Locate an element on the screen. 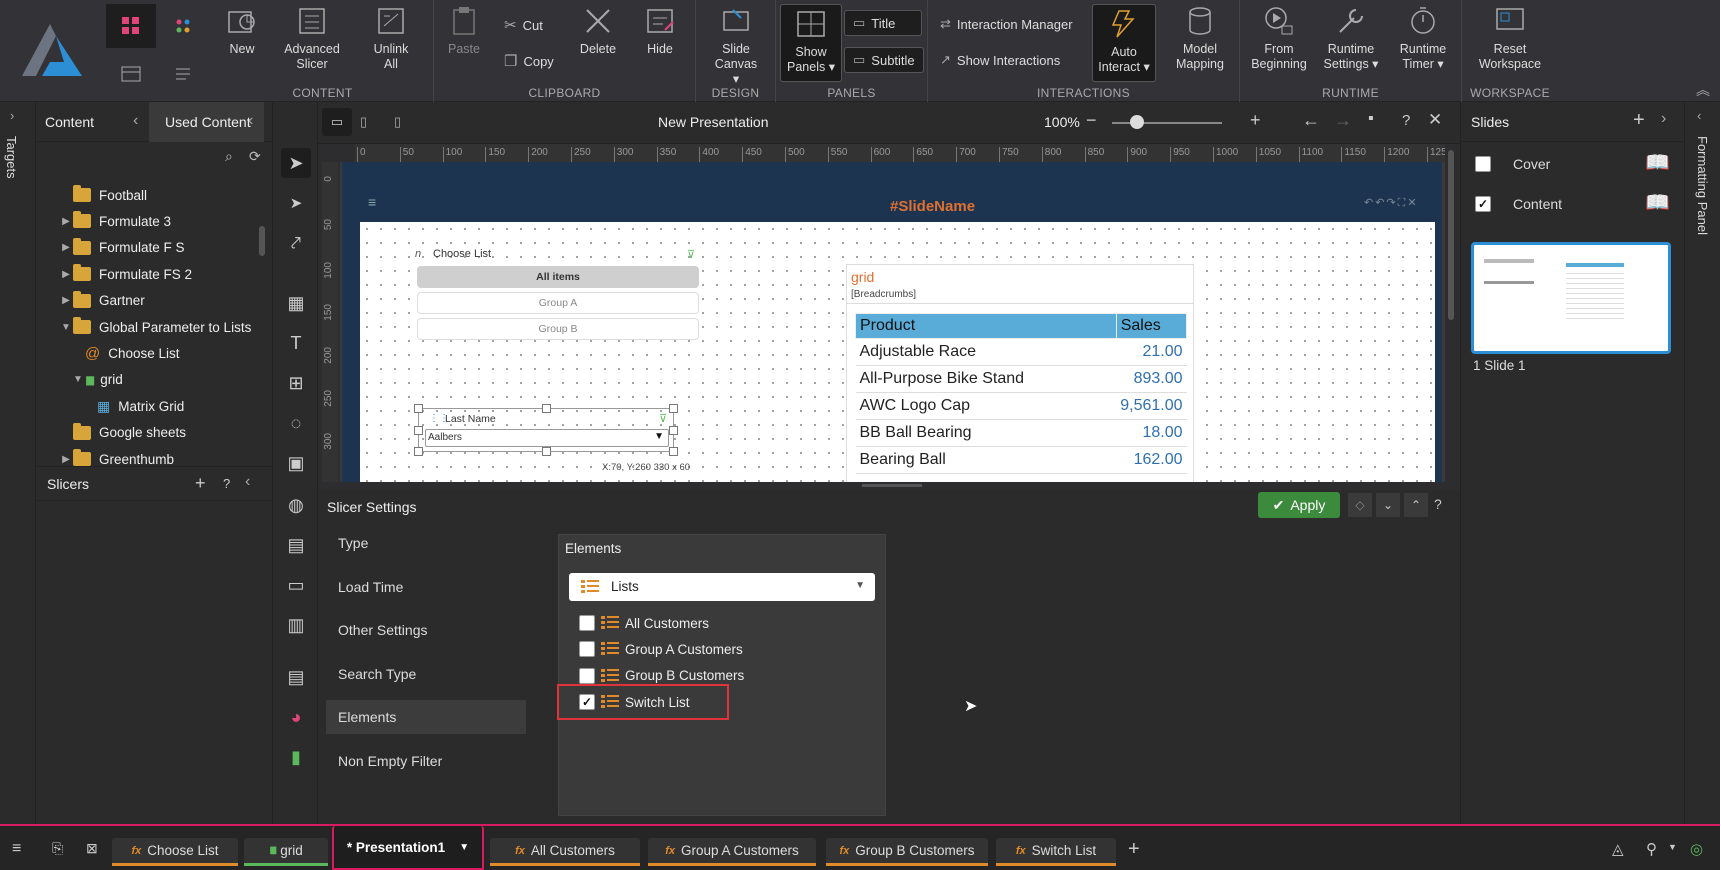  show-panels-button: Show Panels ▾ is located at coordinates (811, 43).